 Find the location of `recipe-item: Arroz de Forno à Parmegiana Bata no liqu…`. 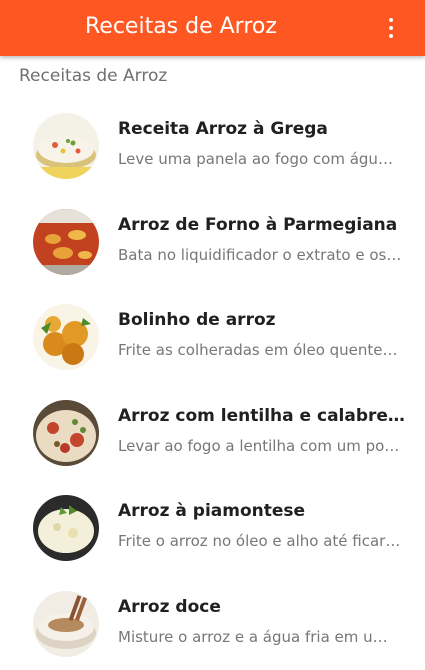

recipe-item: Arroz de Forno à Parmegiana Bata no liqu… is located at coordinates (212, 241).